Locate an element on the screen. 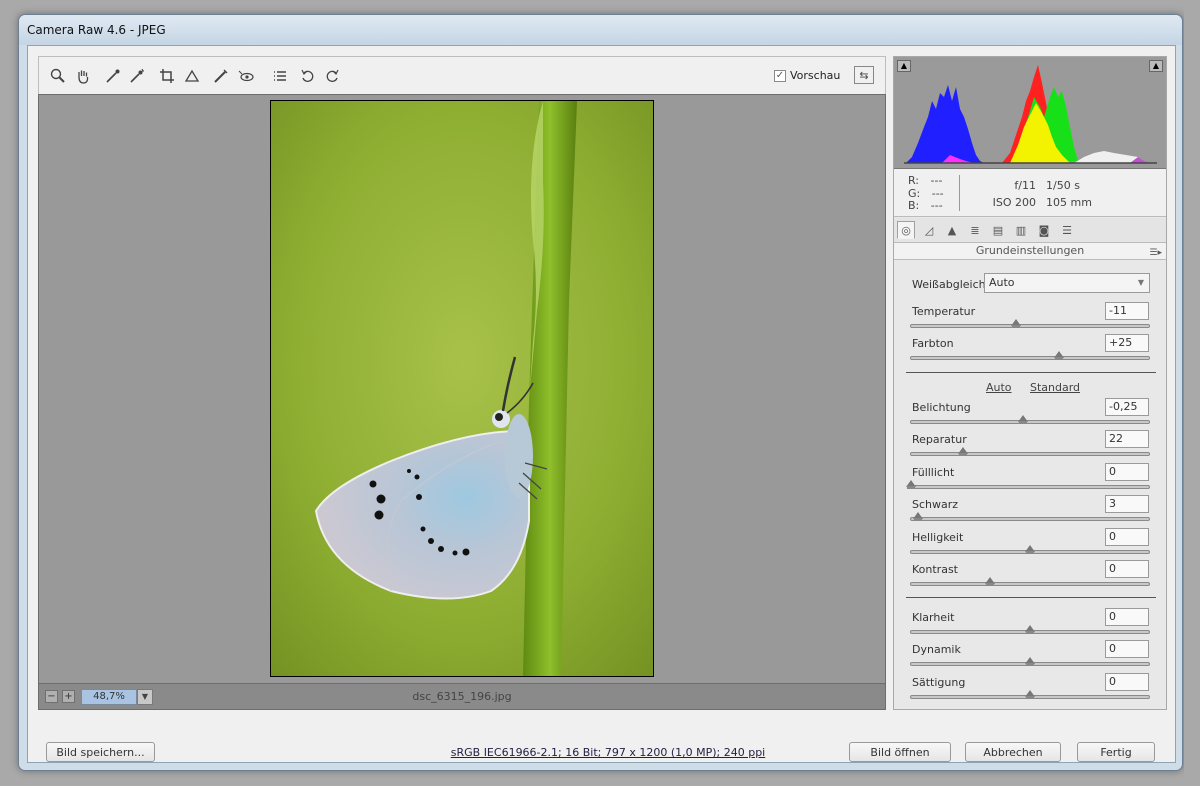 Image resolution: width=1200 pixels, height=786 pixels. hand-tool-icon is located at coordinates (83, 76).